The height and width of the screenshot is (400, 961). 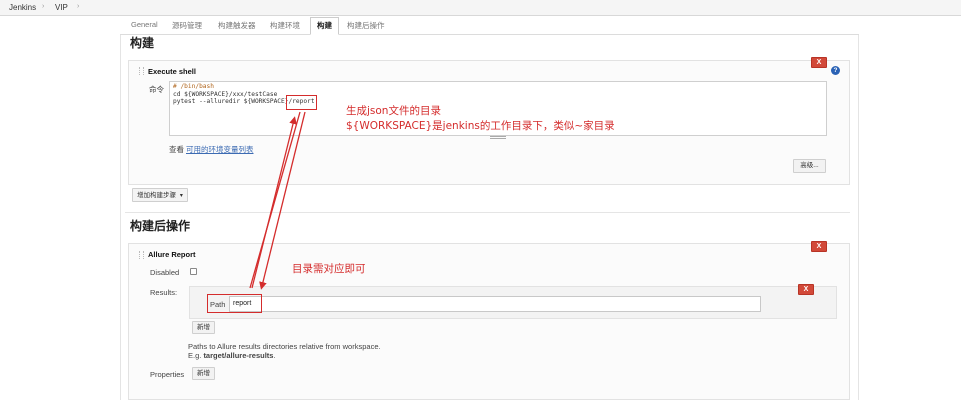 I want to click on annotation-arrows, so click(x=277, y=200).